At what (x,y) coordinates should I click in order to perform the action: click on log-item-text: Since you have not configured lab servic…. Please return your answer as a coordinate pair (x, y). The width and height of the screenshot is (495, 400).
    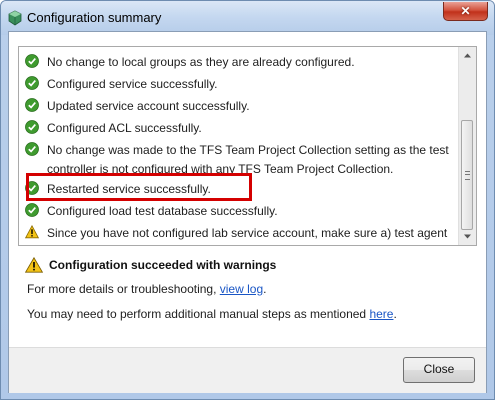
    Looking at the image, I should click on (247, 233).